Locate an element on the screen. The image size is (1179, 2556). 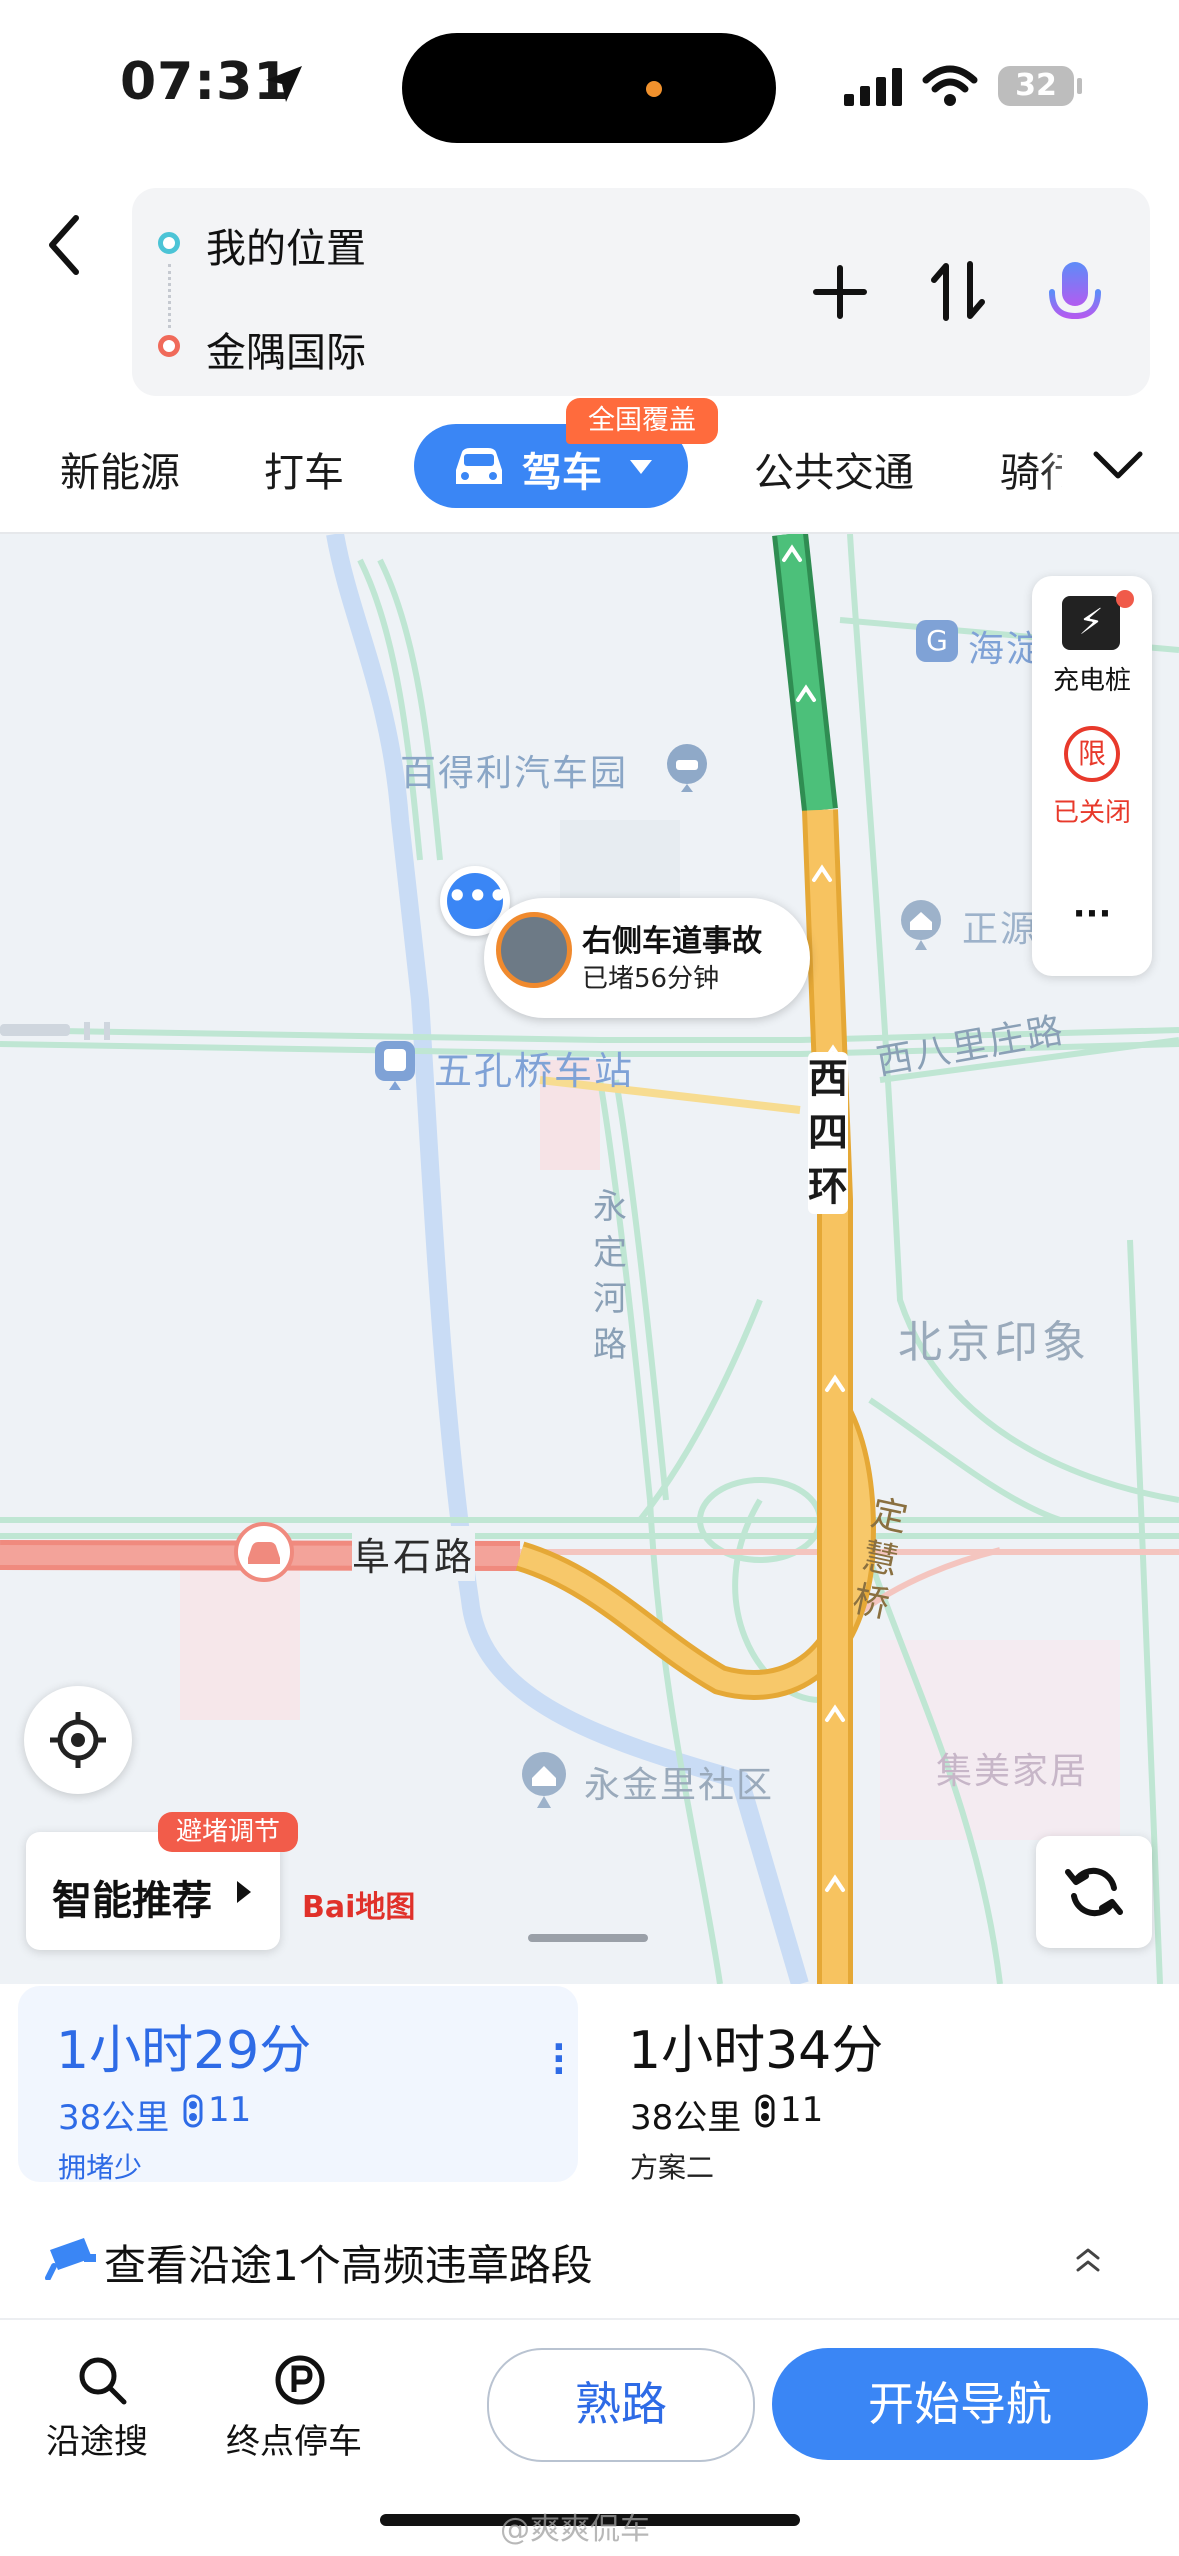
incident-title: 右侧车道事故 is located at coordinates (672, 941).